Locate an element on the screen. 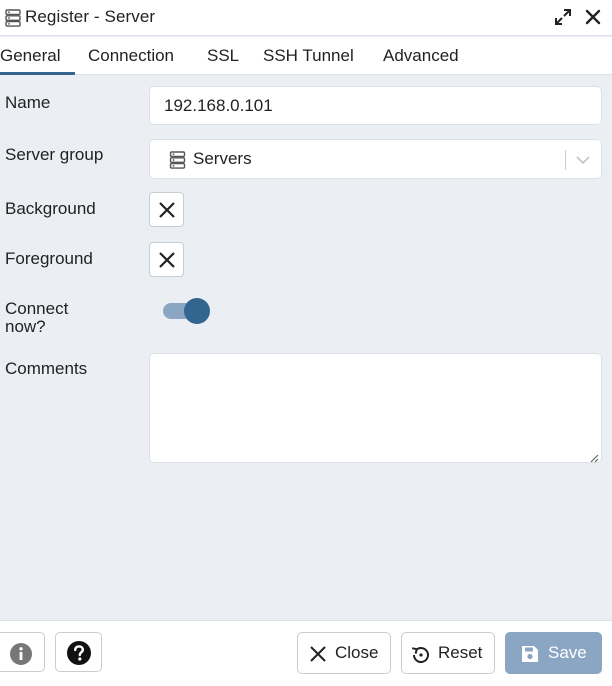 The width and height of the screenshot is (612, 686). dialog-footer: Close Reset Save is located at coordinates (306, 653).